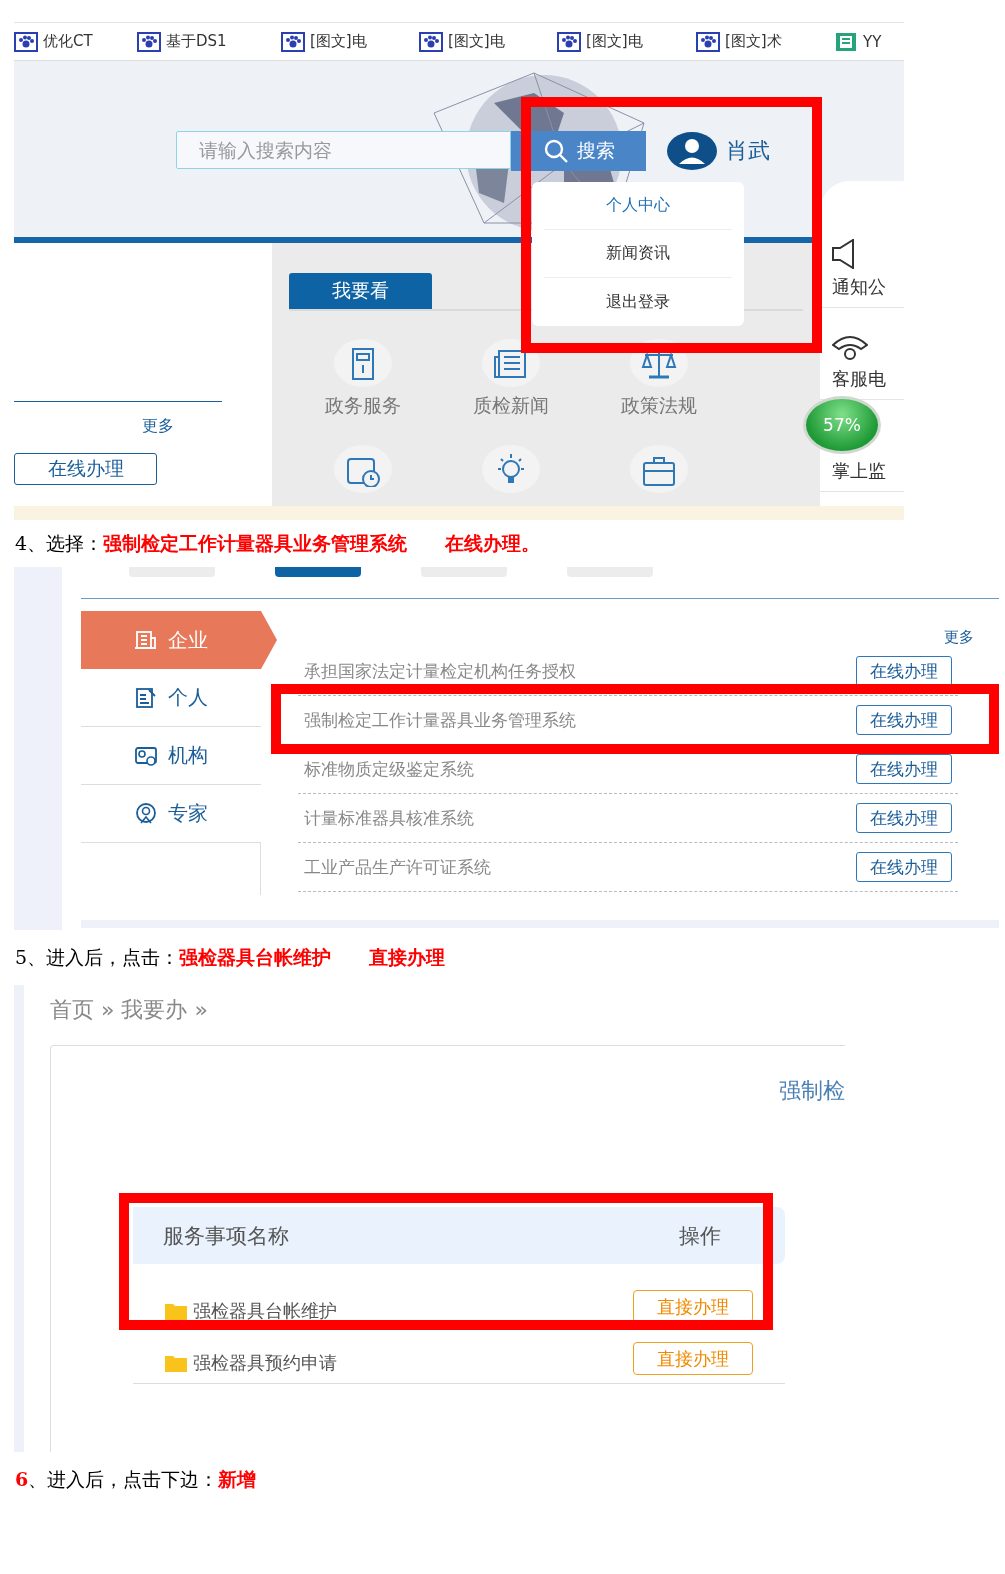 This screenshot has height=1574, width=1005. What do you see at coordinates (753, 41) in the screenshot?
I see `bookmark-label: [图文]术` at bounding box center [753, 41].